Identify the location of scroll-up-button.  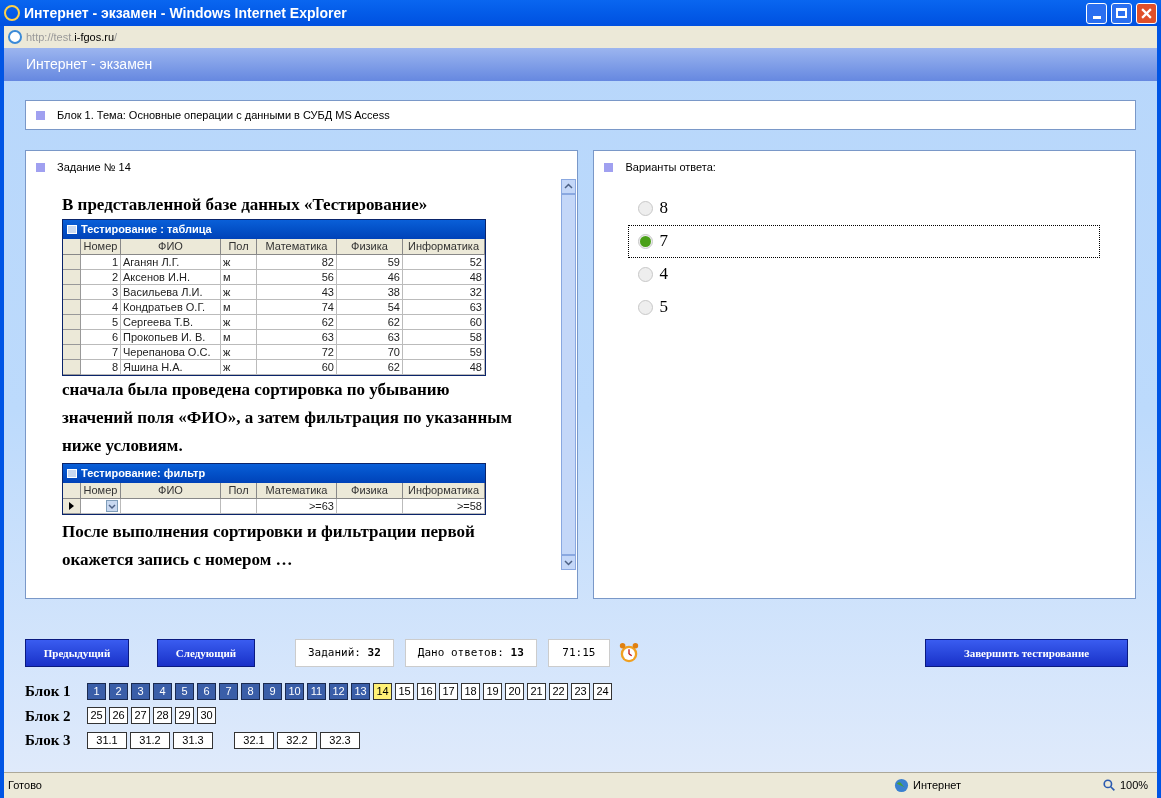
(569, 186).